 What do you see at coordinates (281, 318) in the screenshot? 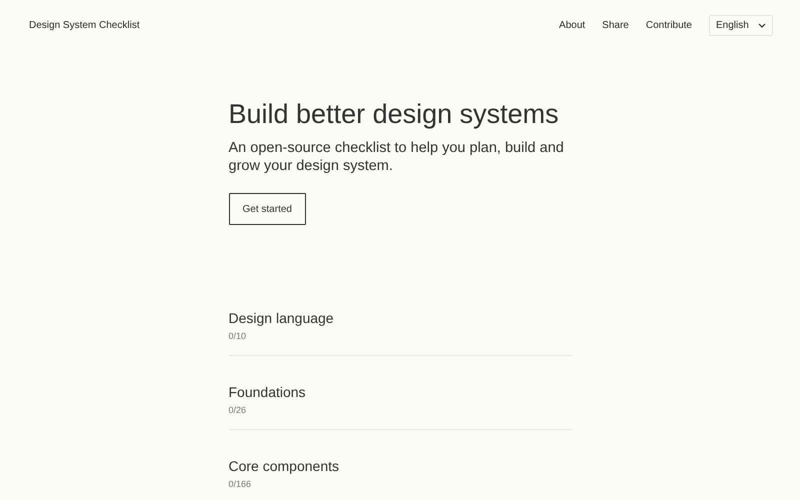
I see `section-title: Design language` at bounding box center [281, 318].